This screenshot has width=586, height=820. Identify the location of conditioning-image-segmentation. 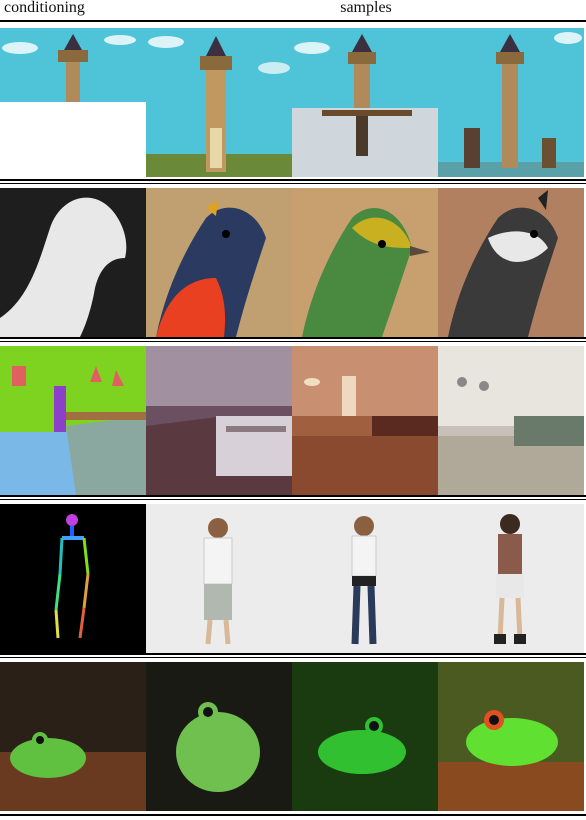
(73, 420).